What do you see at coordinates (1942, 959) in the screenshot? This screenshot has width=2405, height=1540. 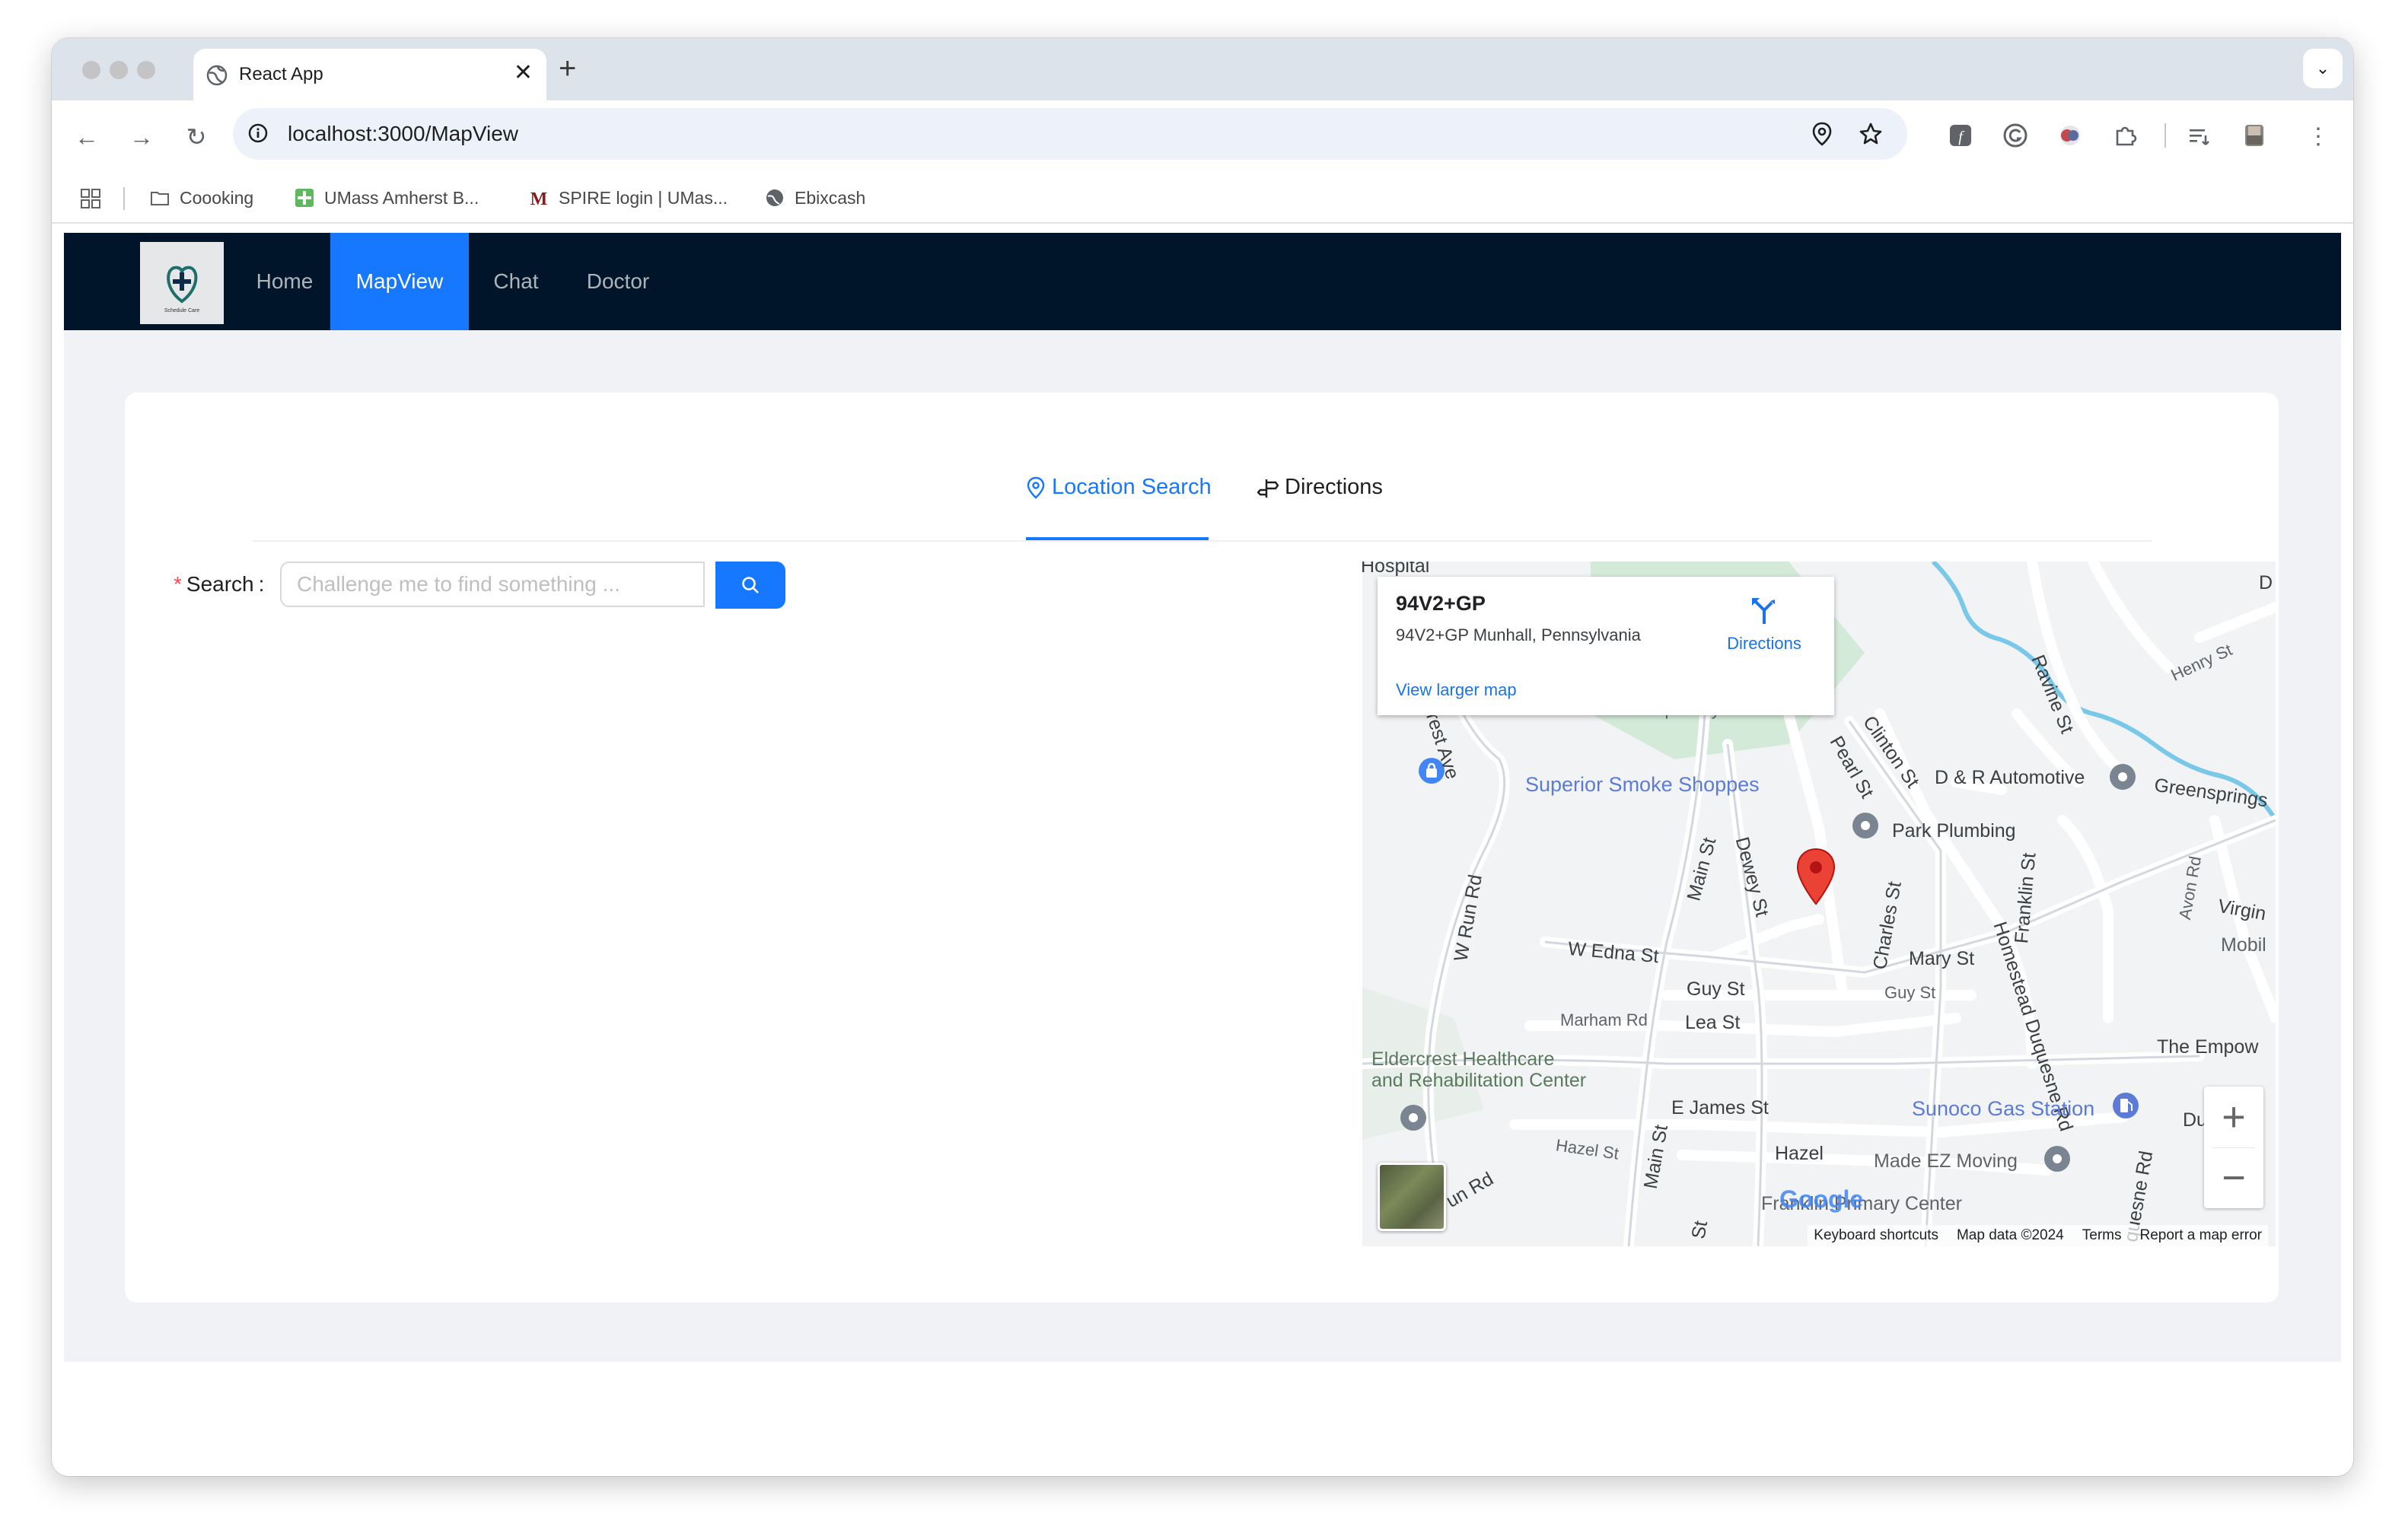 I see `map-label: Mary St` at bounding box center [1942, 959].